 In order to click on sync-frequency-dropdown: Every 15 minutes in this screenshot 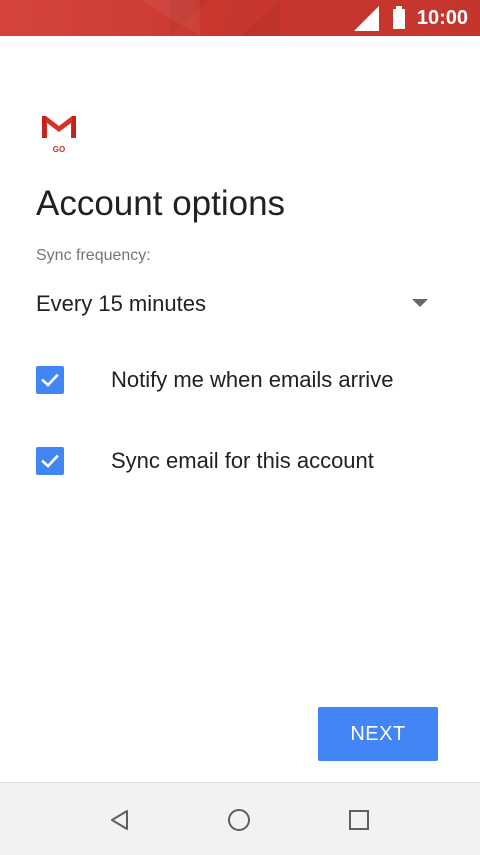, I will do `click(236, 304)`.